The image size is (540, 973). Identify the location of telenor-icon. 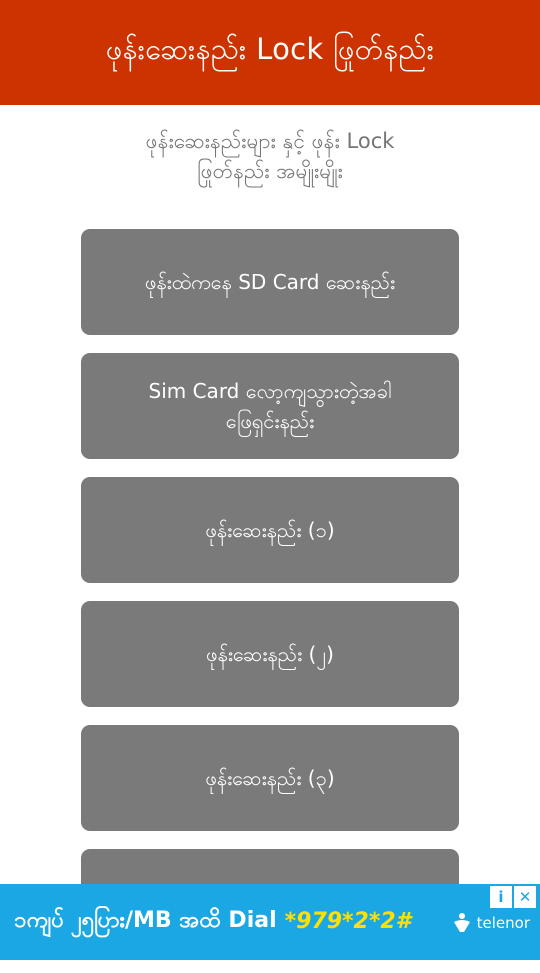
(461, 922).